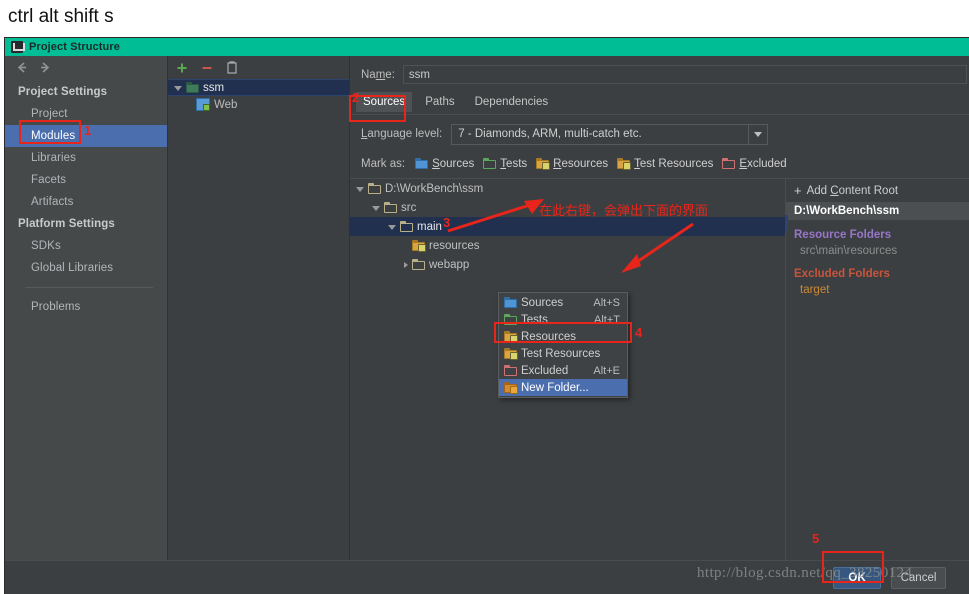 This screenshot has width=969, height=594. Describe the element at coordinates (563, 302) in the screenshot. I see `context-menu-item-sources: Sources Alt+S` at that location.